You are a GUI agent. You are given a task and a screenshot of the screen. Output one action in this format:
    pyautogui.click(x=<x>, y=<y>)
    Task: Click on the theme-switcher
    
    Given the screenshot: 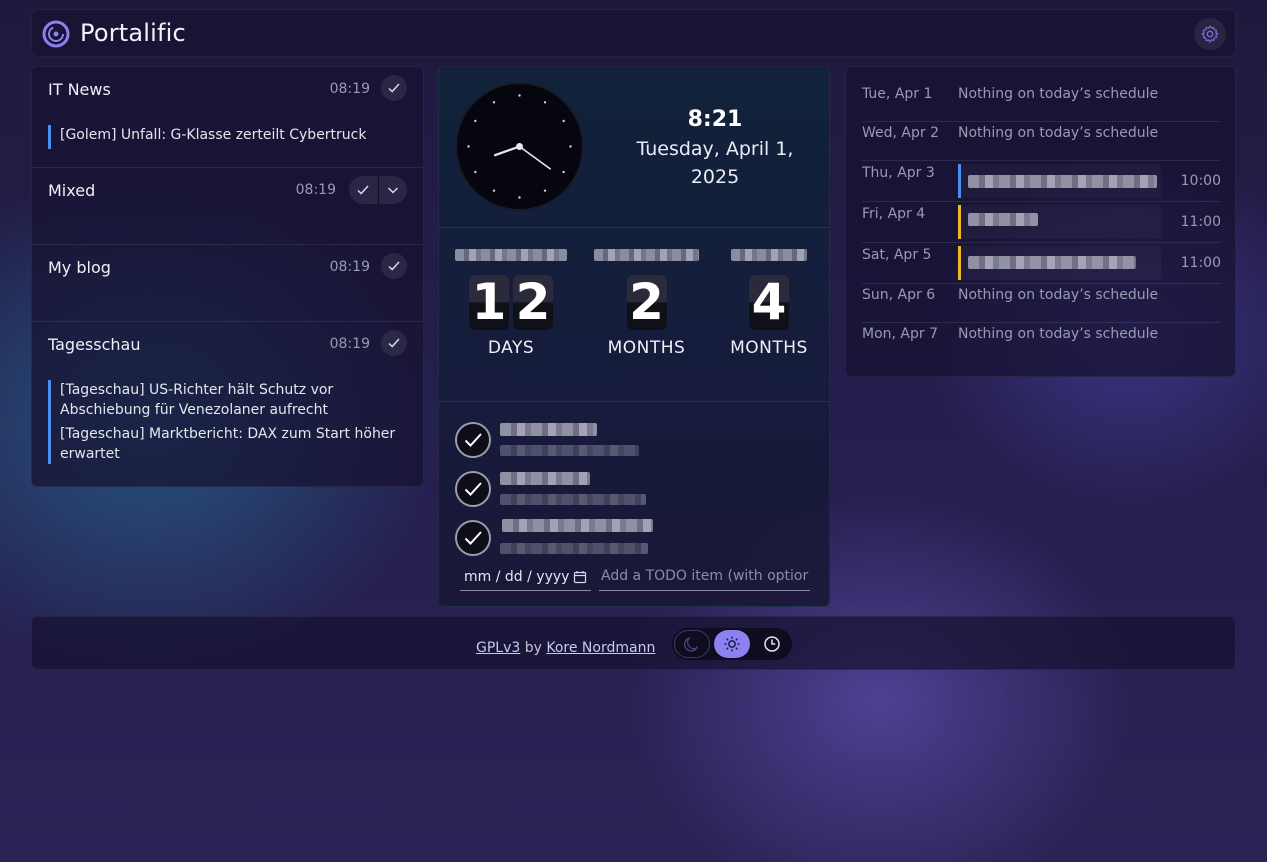 What is the action you would take?
    pyautogui.click(x=732, y=644)
    